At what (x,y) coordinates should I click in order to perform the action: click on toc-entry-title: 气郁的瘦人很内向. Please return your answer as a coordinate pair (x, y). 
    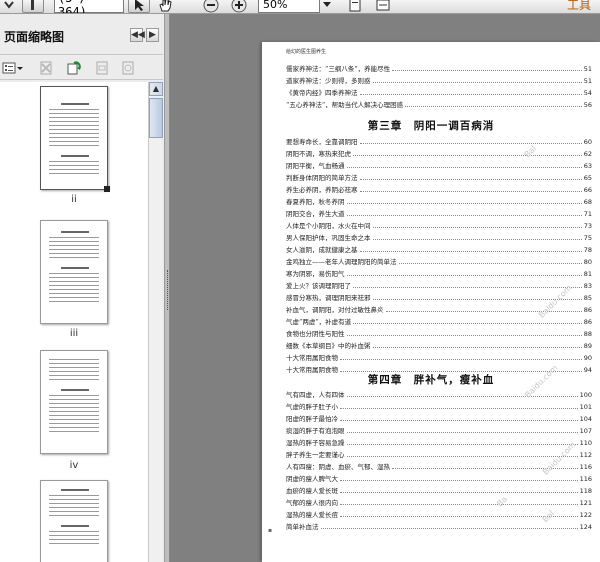
    Looking at the image, I should click on (312, 503).